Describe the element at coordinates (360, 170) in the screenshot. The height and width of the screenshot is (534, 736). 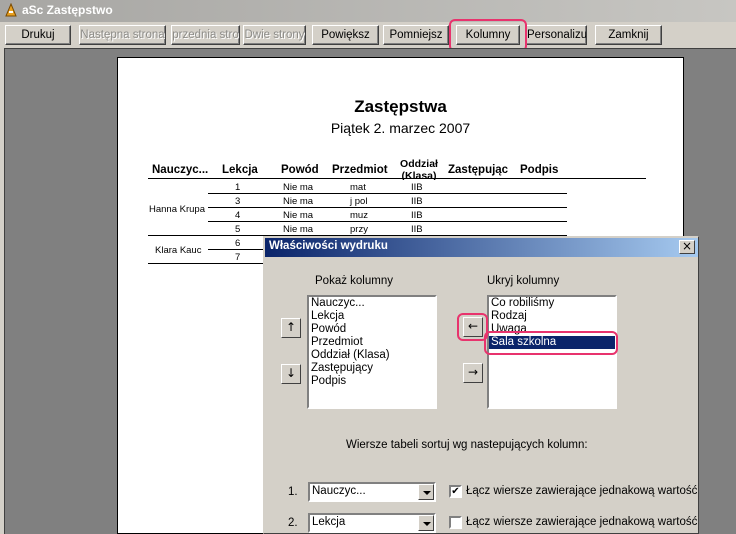
I see `col-header-subject: Przedmiot` at that location.